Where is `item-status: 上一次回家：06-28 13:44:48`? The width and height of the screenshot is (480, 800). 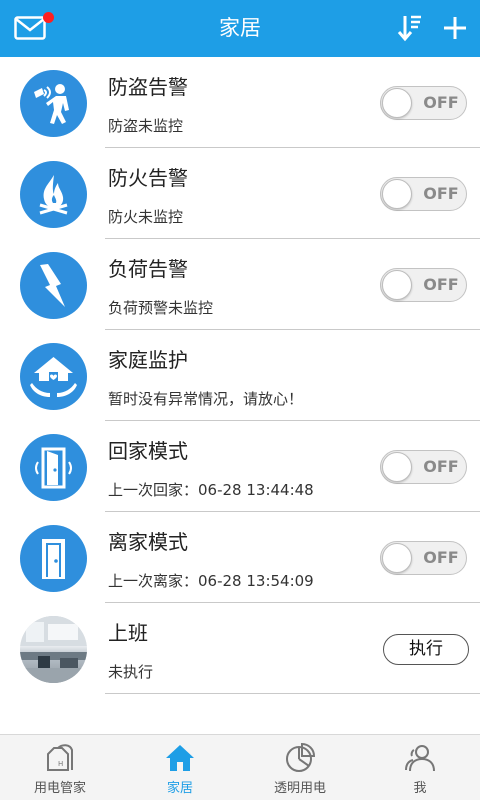 item-status: 上一次回家：06-28 13:44:48 is located at coordinates (211, 490).